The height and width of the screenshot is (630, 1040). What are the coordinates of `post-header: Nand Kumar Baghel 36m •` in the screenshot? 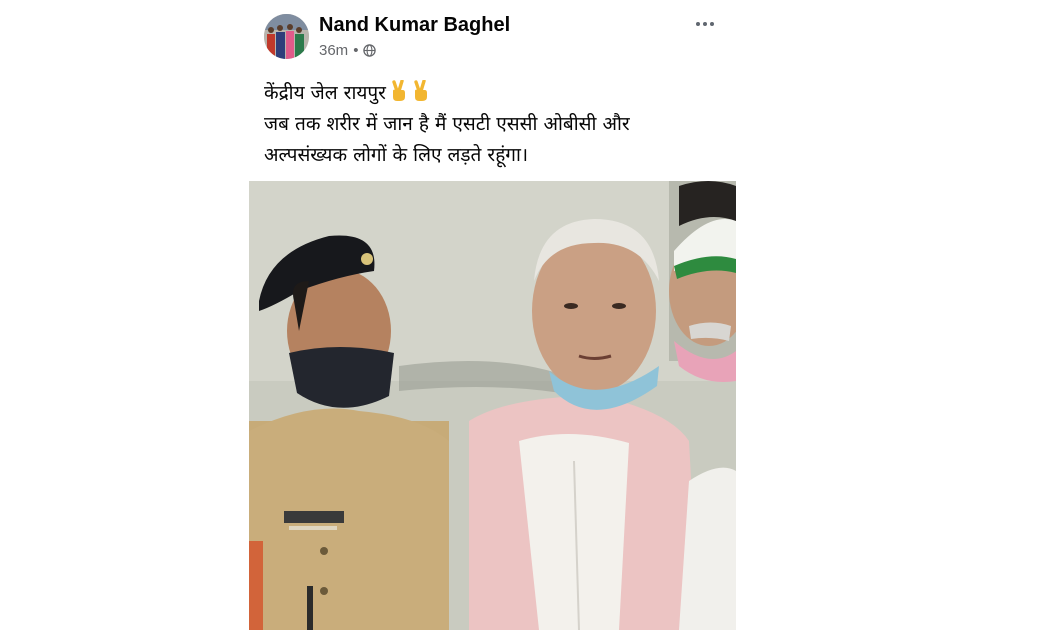 It's located at (492, 37).